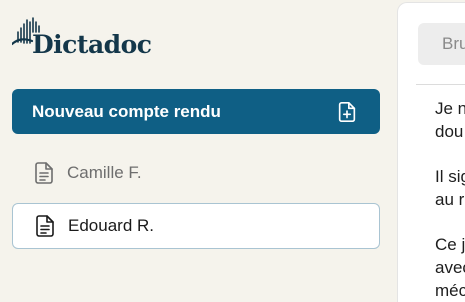 This screenshot has width=465, height=302. I want to click on new-report-button: Nouveau compte rendu, so click(196, 111).